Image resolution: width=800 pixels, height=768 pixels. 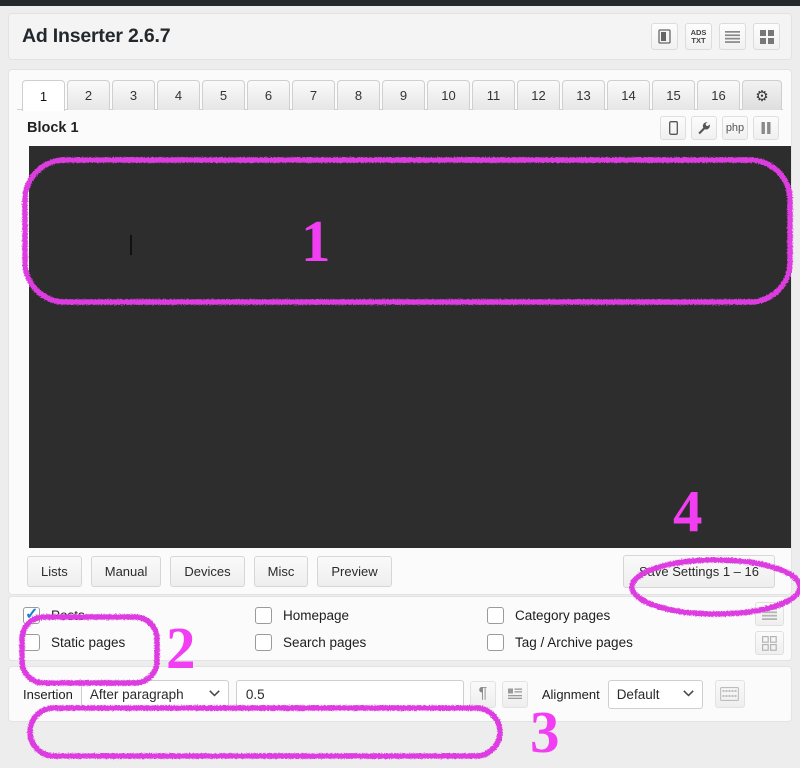 What do you see at coordinates (371, 642) in the screenshot?
I see `checkbox-search-pages-row: Search pages` at bounding box center [371, 642].